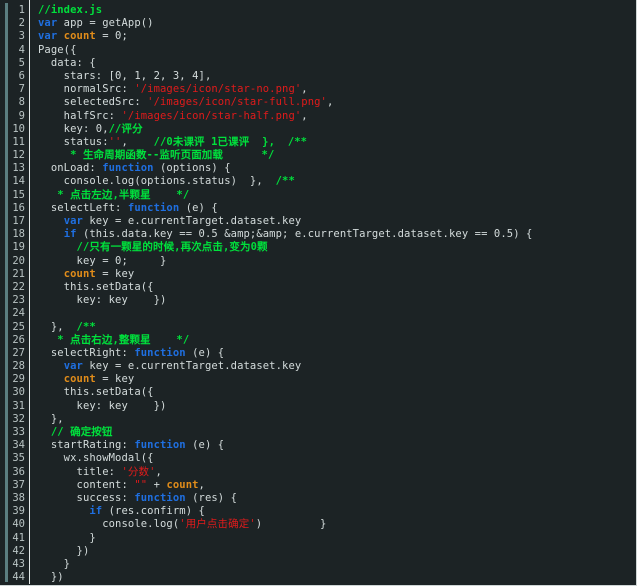 The height and width of the screenshot is (586, 637). What do you see at coordinates (337, 36) in the screenshot?
I see `code-line: var count = 0;` at bounding box center [337, 36].